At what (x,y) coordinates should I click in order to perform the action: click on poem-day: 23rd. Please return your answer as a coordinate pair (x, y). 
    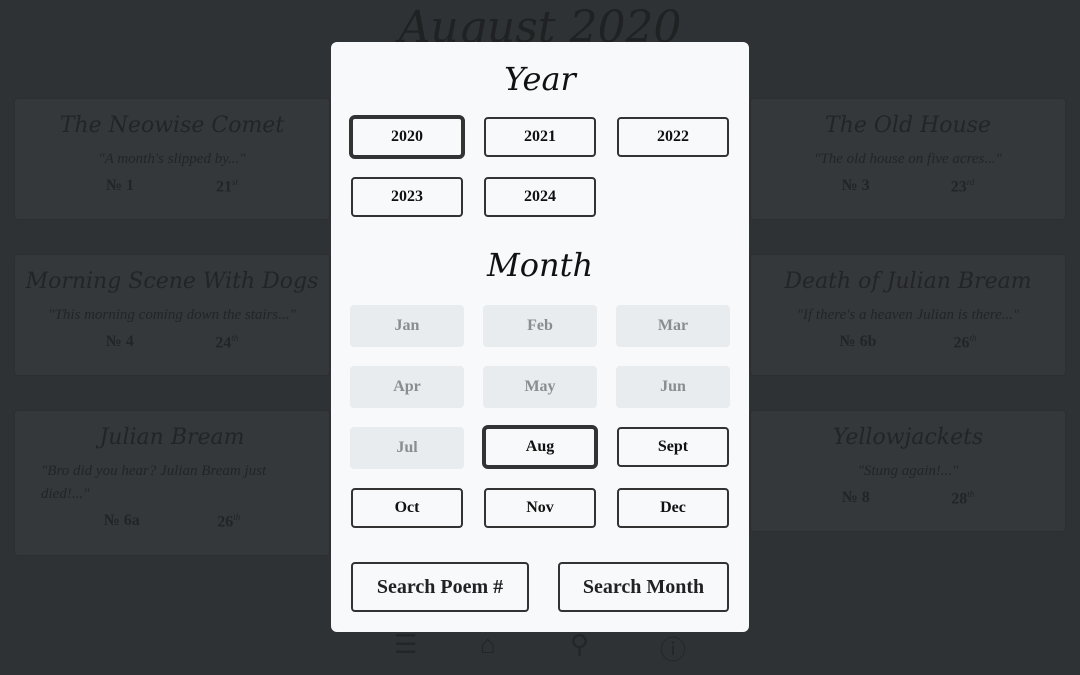
    Looking at the image, I should click on (962, 186).